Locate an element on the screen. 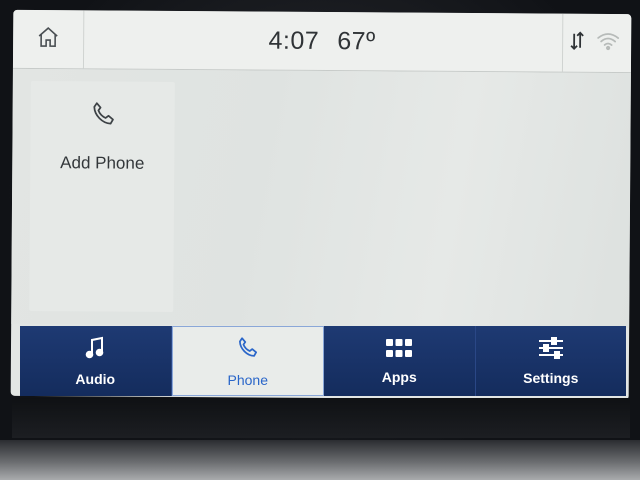 The image size is (640, 480). screen-lower-frame is located at coordinates (321, 418).